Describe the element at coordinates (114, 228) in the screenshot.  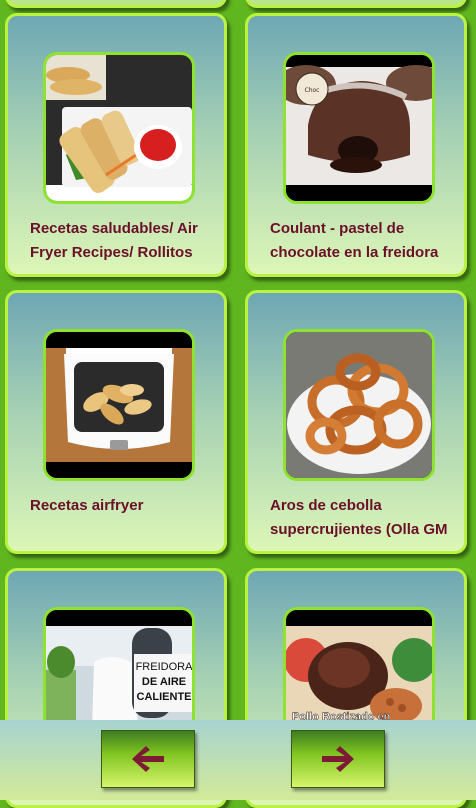
I see `recipe-title-line: Recetas saludables/ Air` at that location.